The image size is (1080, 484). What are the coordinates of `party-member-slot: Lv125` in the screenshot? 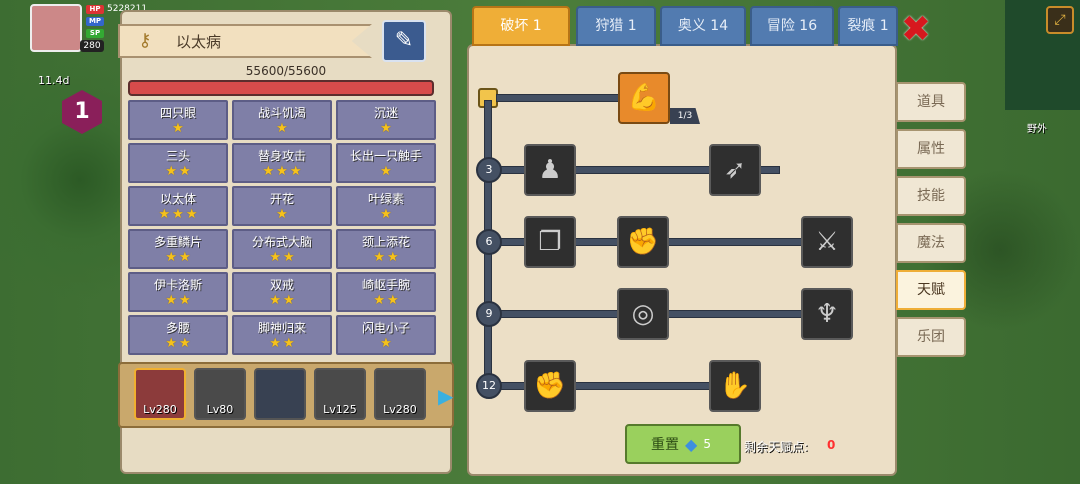 It's located at (340, 394).